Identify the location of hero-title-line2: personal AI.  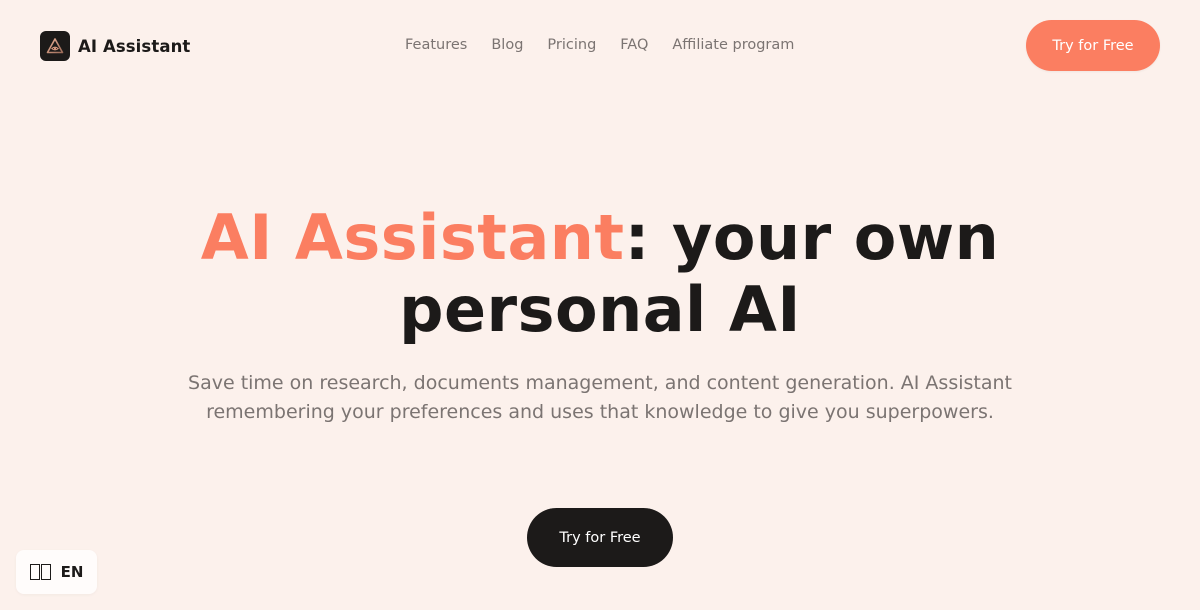
(600, 309).